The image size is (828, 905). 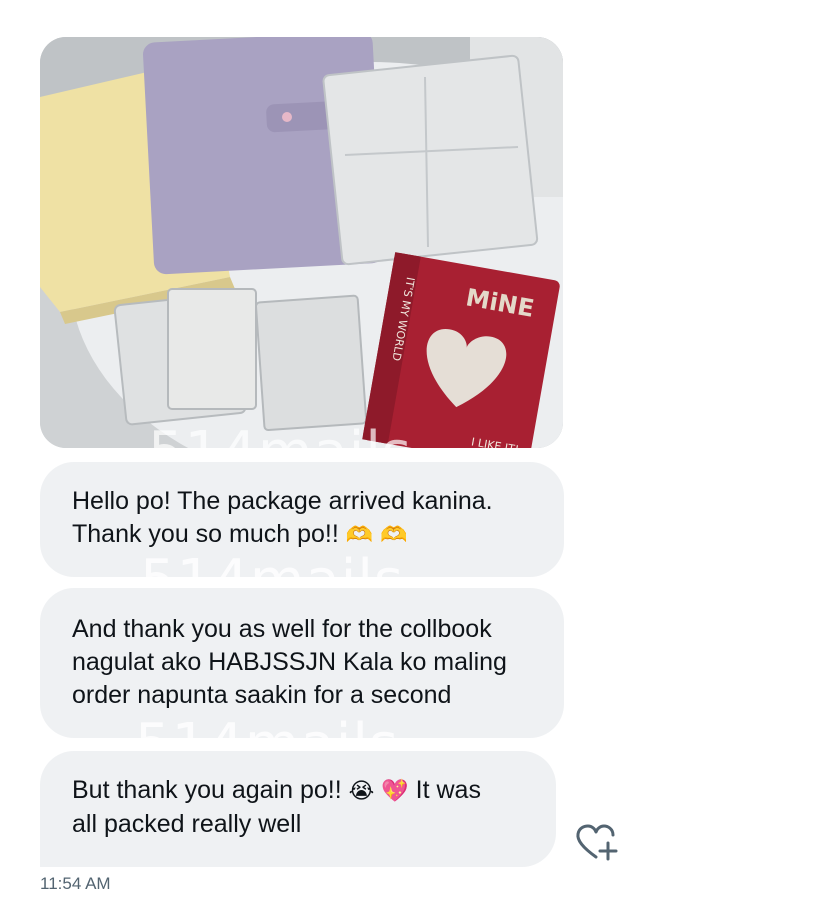 I want to click on toploaders, so click(x=240, y=360).